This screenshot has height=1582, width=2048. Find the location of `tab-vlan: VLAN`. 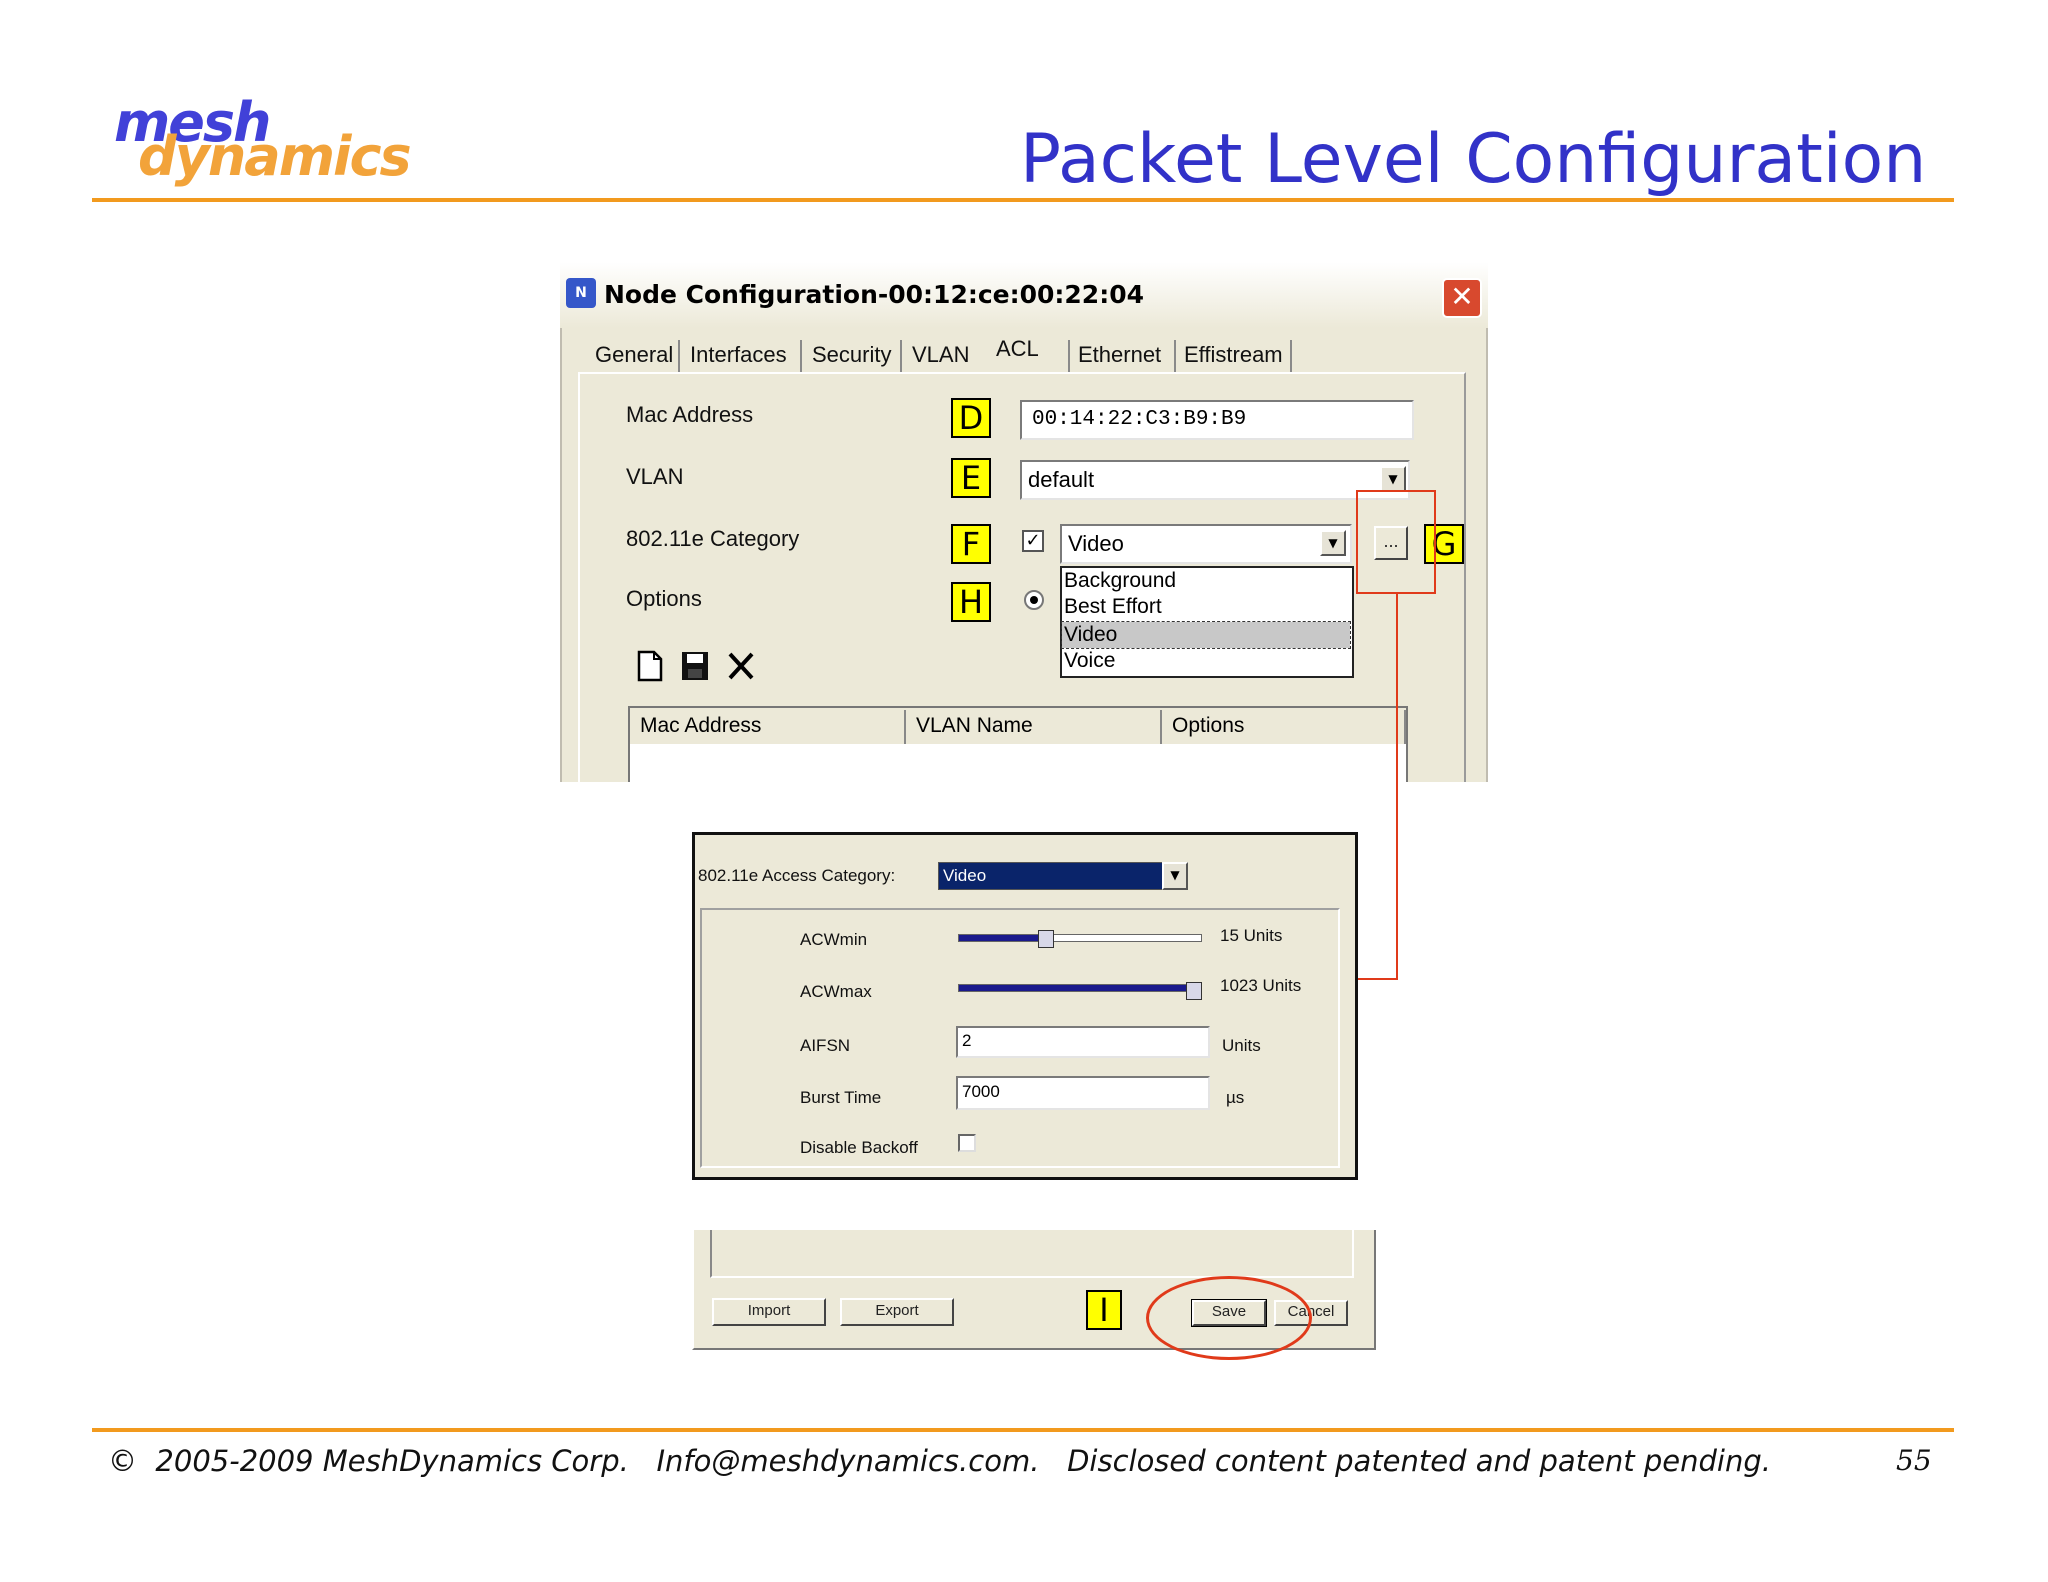

tab-vlan: VLAN is located at coordinates (940, 355).